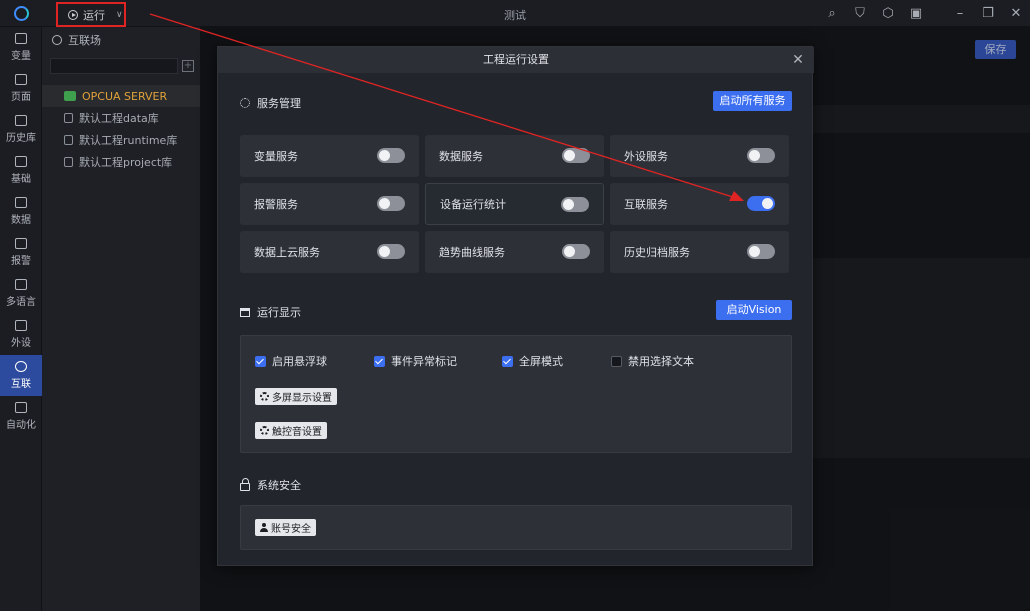  Describe the element at coordinates (329, 156) in the screenshot. I see `service-card: 变量服务` at that location.